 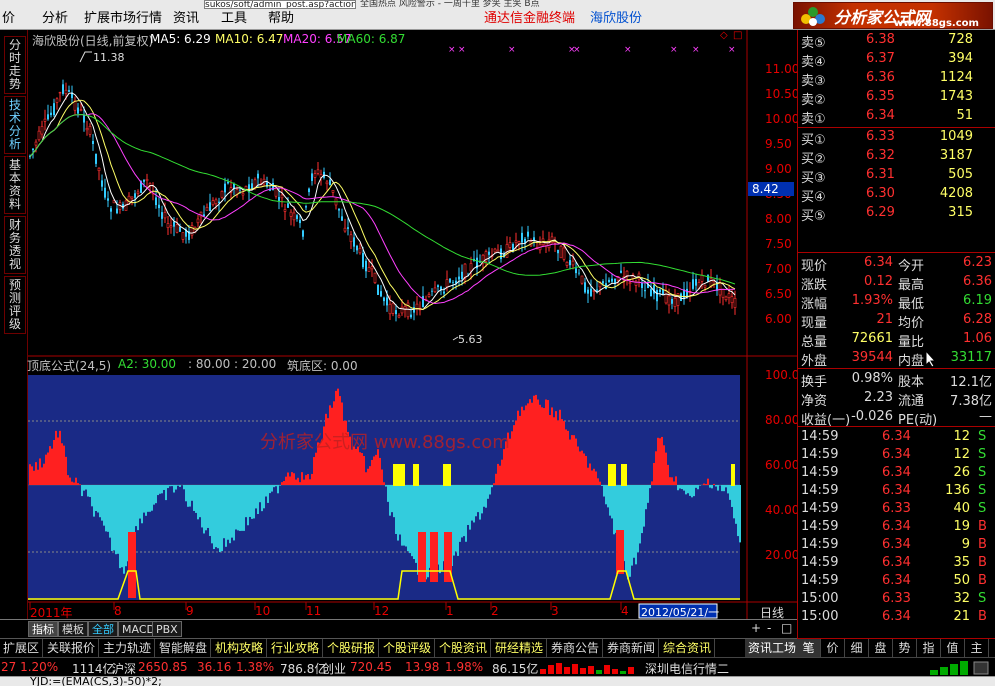 What do you see at coordinates (15, 305) in the screenshot?
I see `sidebar-tab-rating: 预测评级` at bounding box center [15, 305].